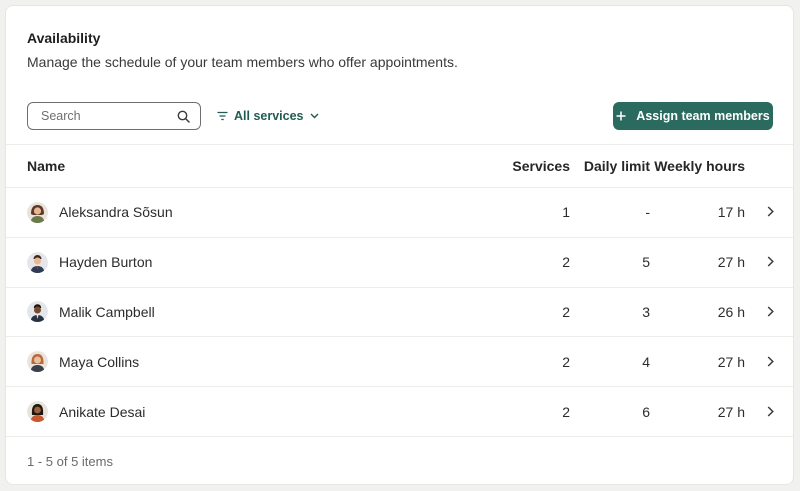  I want to click on column-header-services: Services, so click(535, 166).